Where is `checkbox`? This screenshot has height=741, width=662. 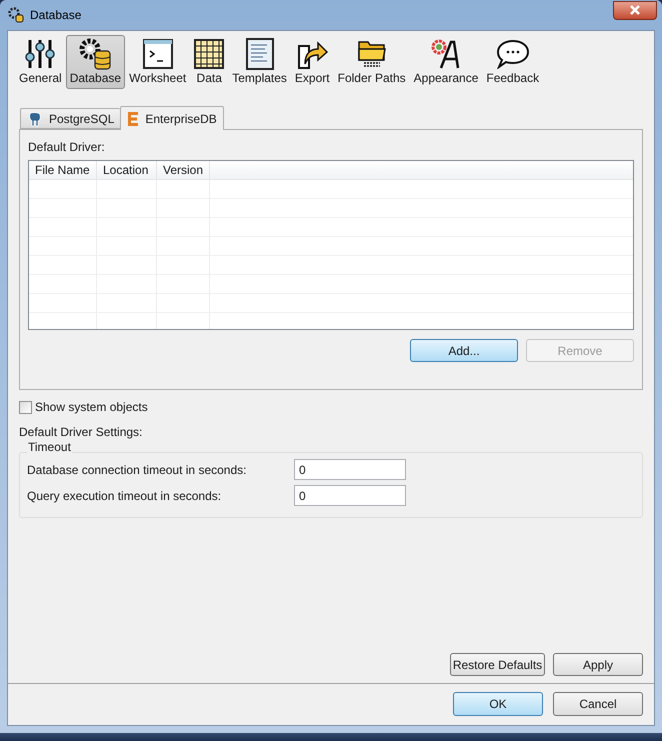
checkbox is located at coordinates (25, 407).